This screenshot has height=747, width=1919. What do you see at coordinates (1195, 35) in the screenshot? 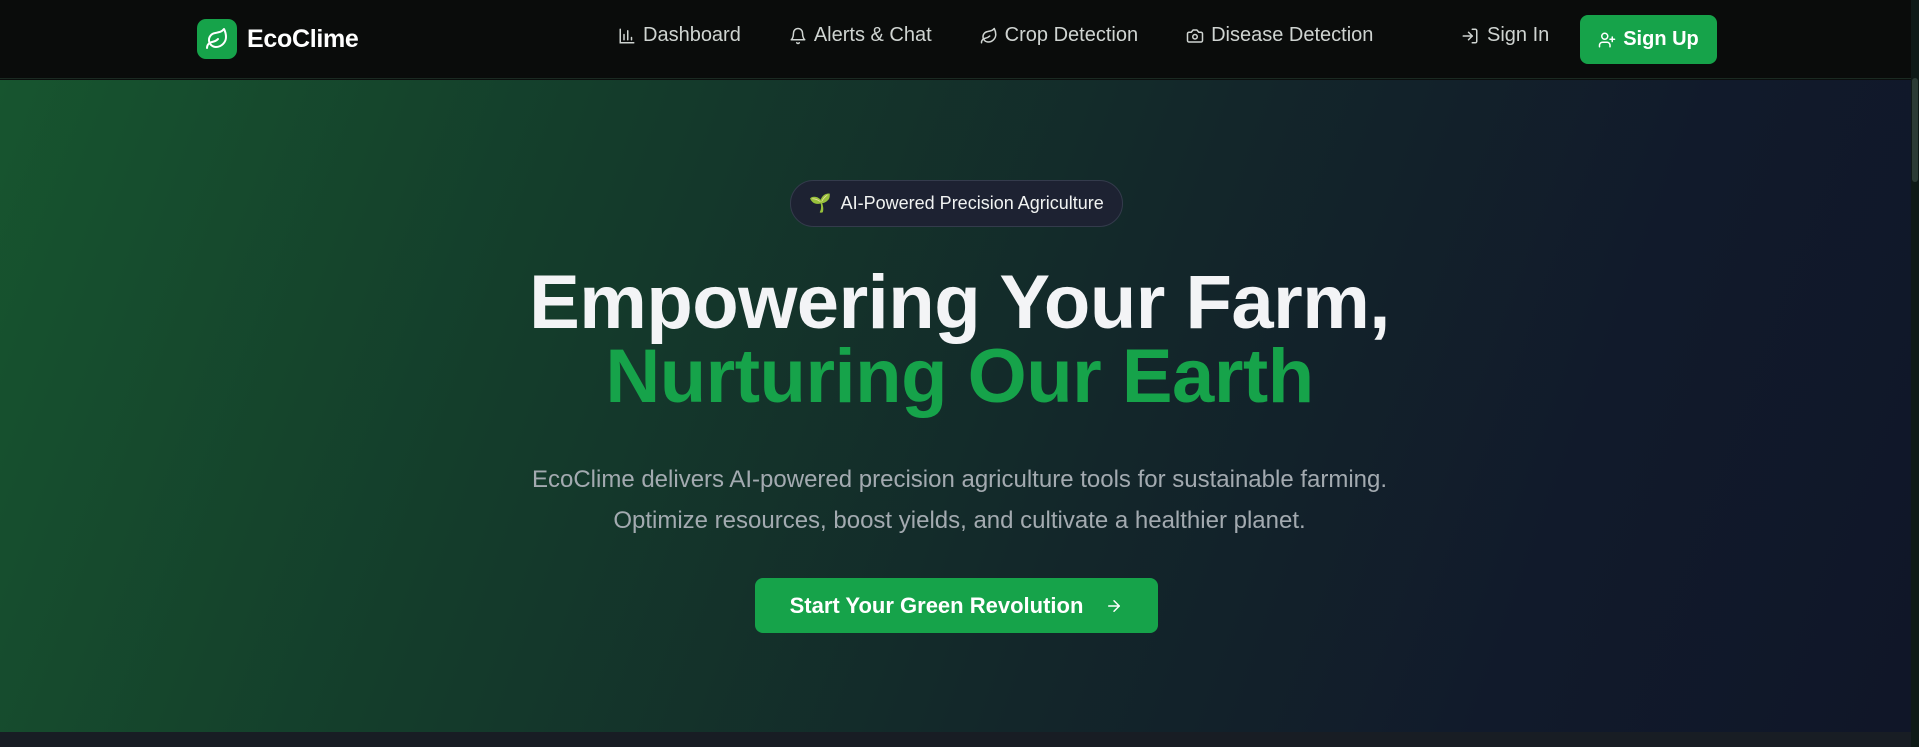
I see `camera-icon` at bounding box center [1195, 35].